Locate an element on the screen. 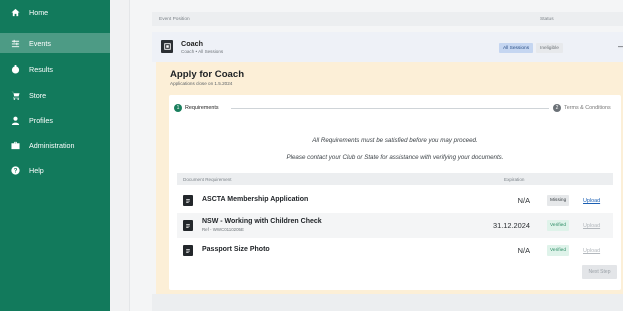 The image size is (623, 311). sidebar-item-help: ? Help is located at coordinates (55, 170).